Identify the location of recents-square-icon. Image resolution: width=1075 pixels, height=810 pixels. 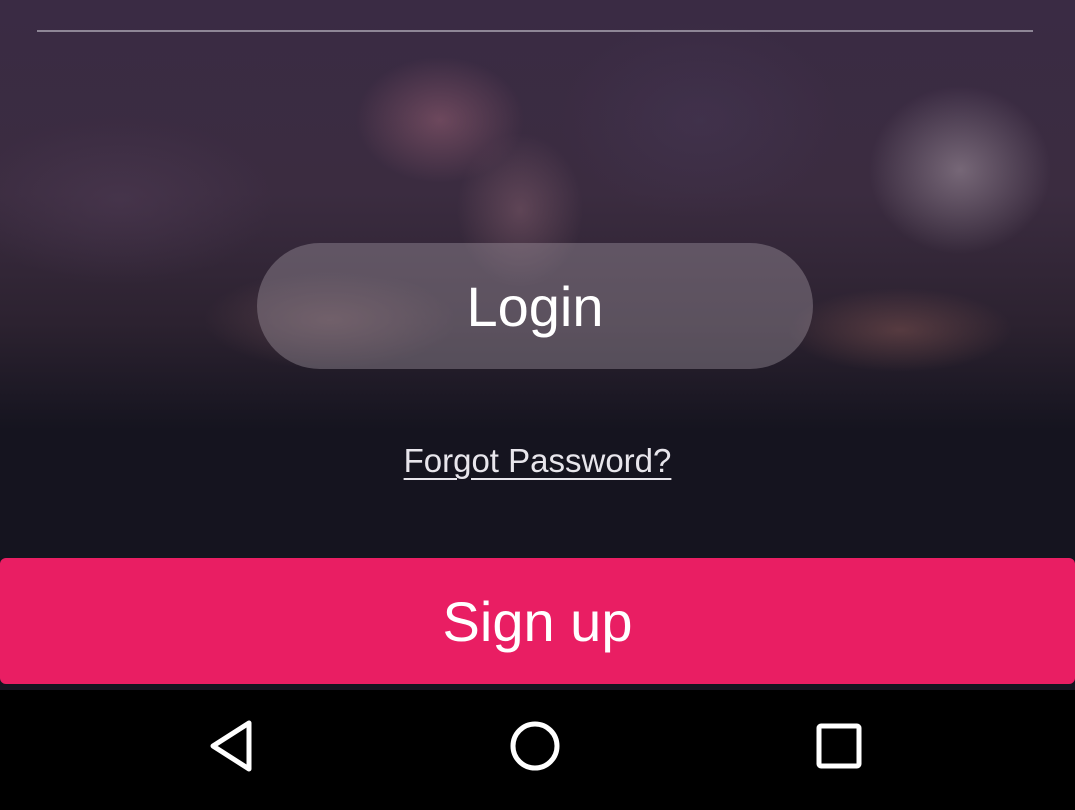
(839, 746).